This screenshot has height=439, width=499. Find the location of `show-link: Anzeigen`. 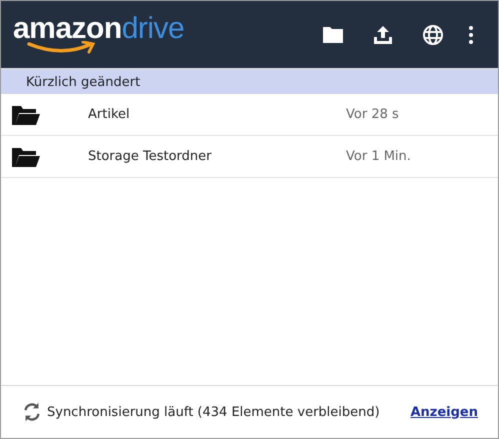

show-link: Anzeigen is located at coordinates (444, 412).